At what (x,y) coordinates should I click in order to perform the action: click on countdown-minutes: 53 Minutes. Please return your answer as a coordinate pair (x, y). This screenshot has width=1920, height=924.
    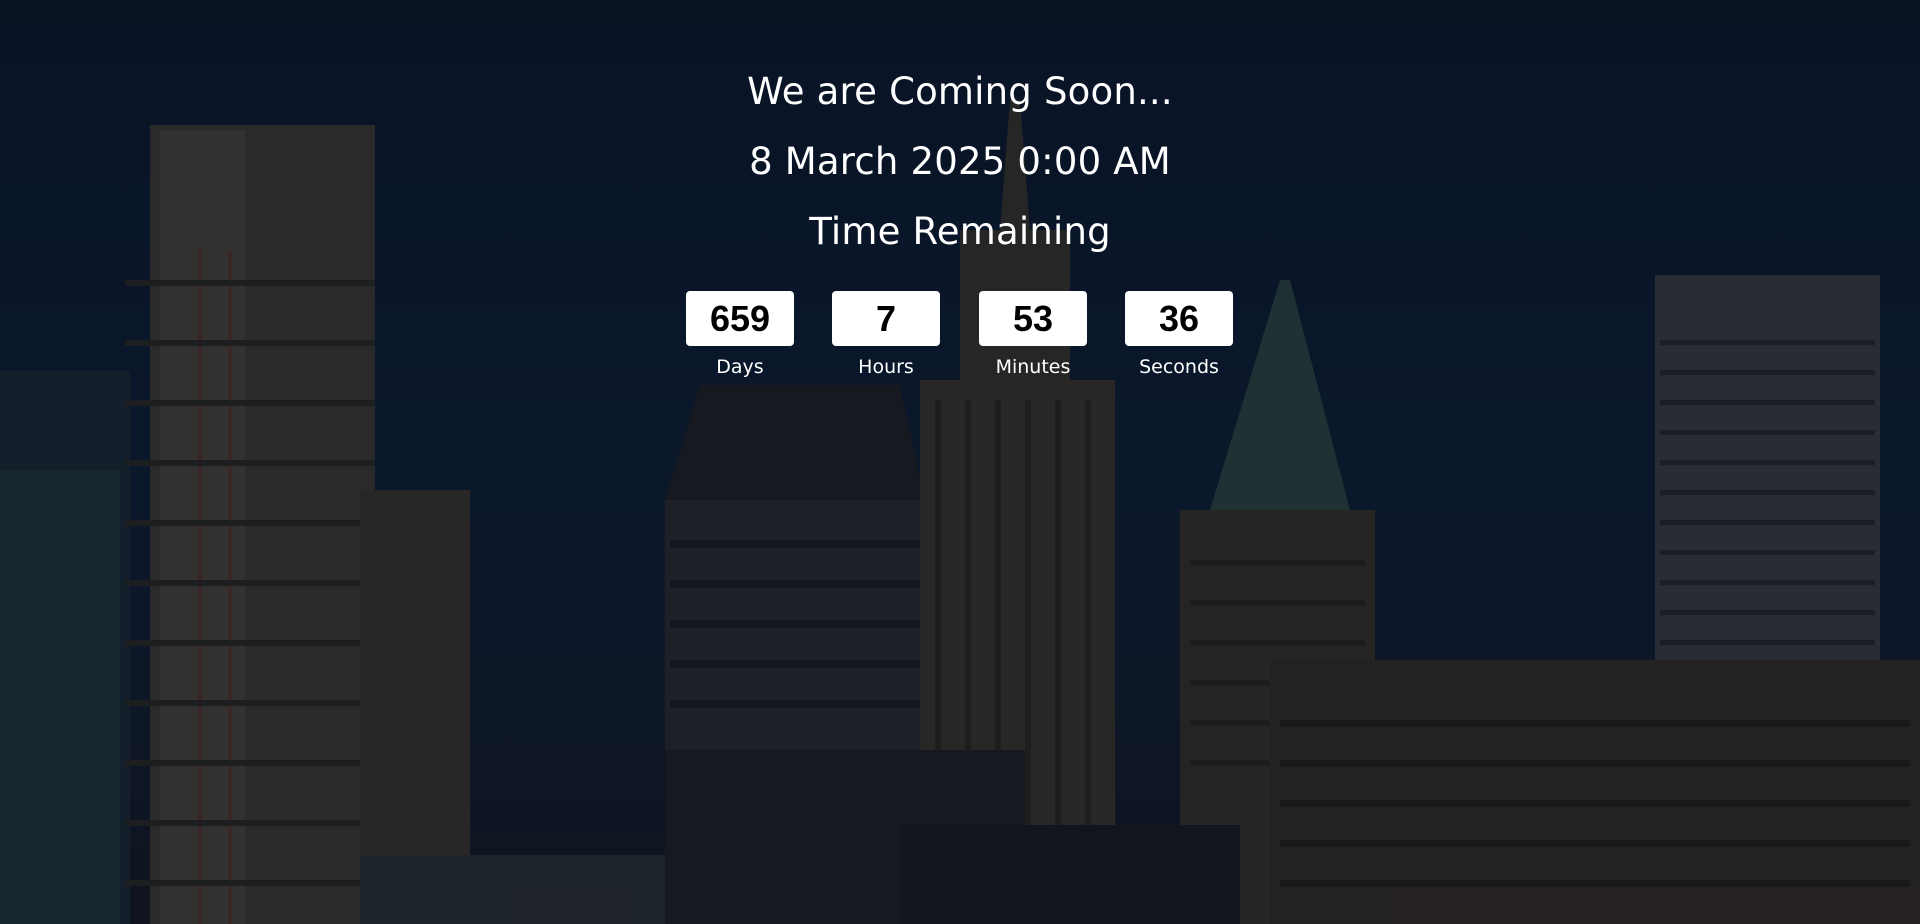
    Looking at the image, I should click on (1033, 334).